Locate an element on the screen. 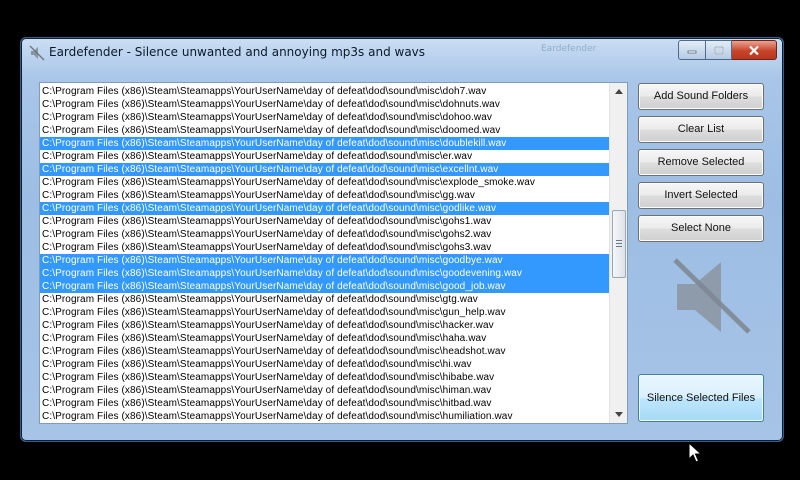 This screenshot has height=480, width=800. chevron-up-icon is located at coordinates (618, 91).